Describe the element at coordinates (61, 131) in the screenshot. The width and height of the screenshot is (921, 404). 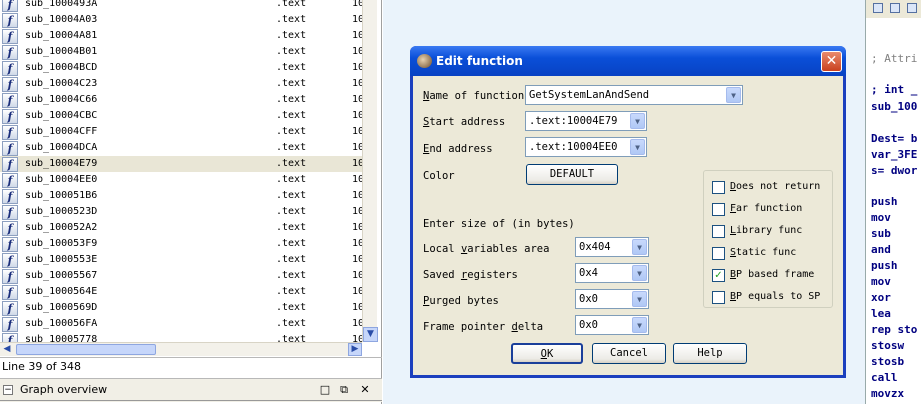
I see `function-name: sub_10004CFF` at that location.